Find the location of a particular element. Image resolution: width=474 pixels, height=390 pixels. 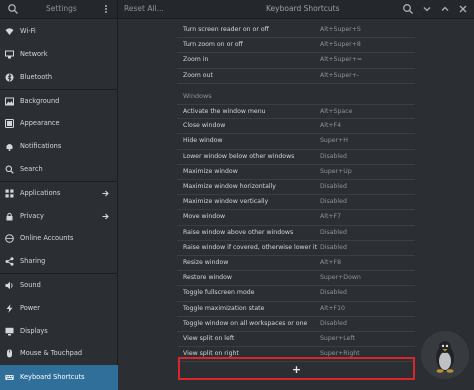

sidebar-item-sound: Sound is located at coordinates (59, 285).